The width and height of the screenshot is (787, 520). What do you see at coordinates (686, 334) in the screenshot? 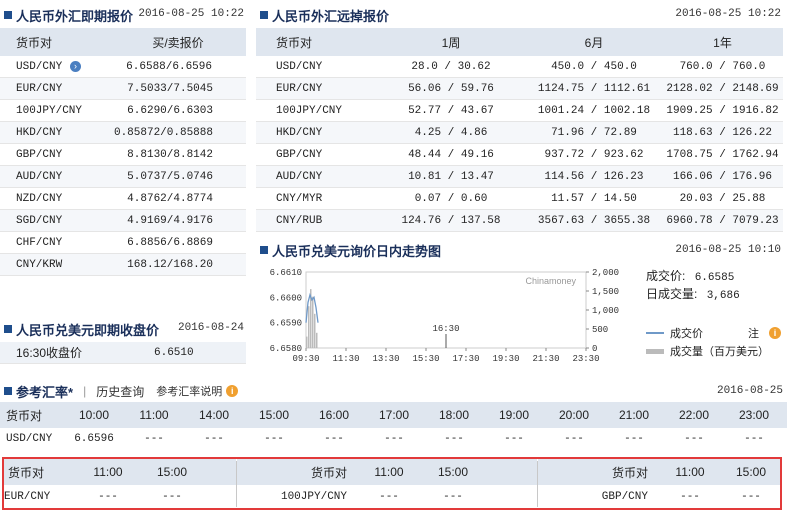
I see `legend-price-label: 成交价` at bounding box center [686, 334].